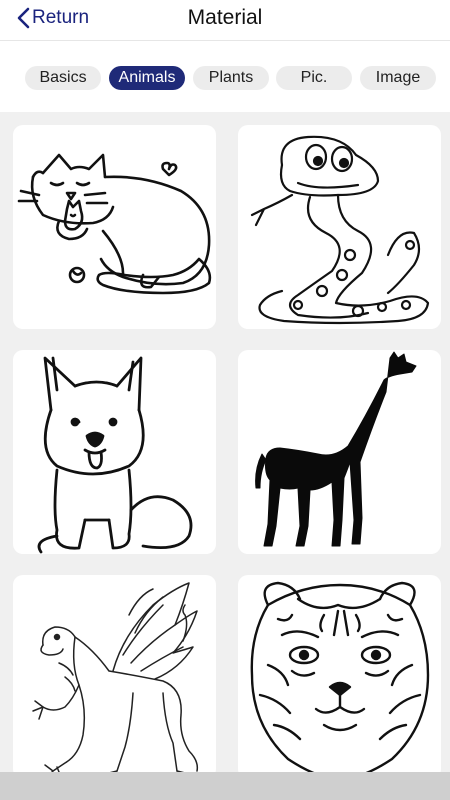 The height and width of the screenshot is (800, 450). I want to click on giraffe-drawing, so click(336, 449).